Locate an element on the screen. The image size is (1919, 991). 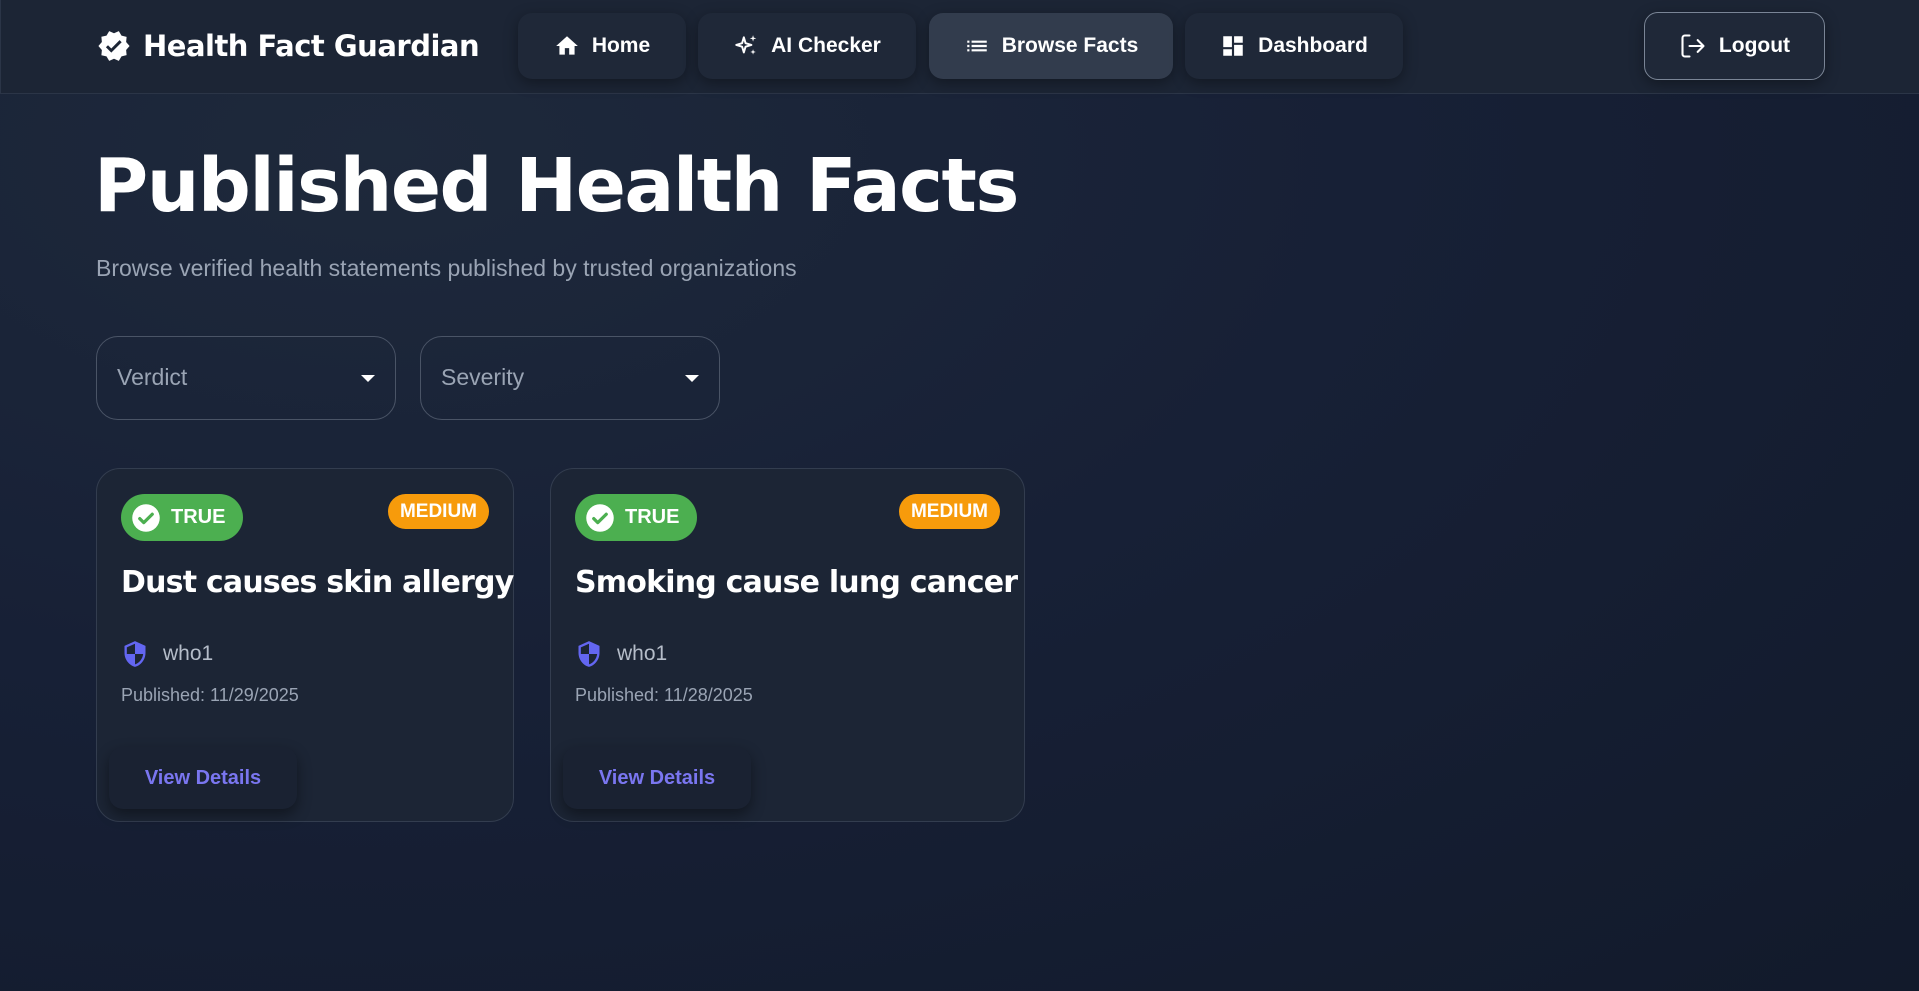
verdict-filter-select: Verdict is located at coordinates (246, 378).